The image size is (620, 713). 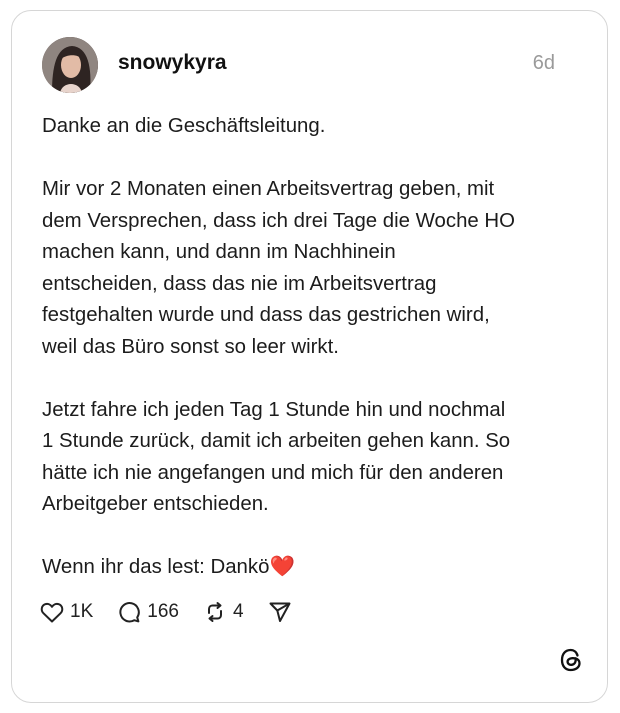 What do you see at coordinates (312, 568) in the screenshot?
I see `post-closing-line: Wenn ihr das lest: Dankö❤️` at bounding box center [312, 568].